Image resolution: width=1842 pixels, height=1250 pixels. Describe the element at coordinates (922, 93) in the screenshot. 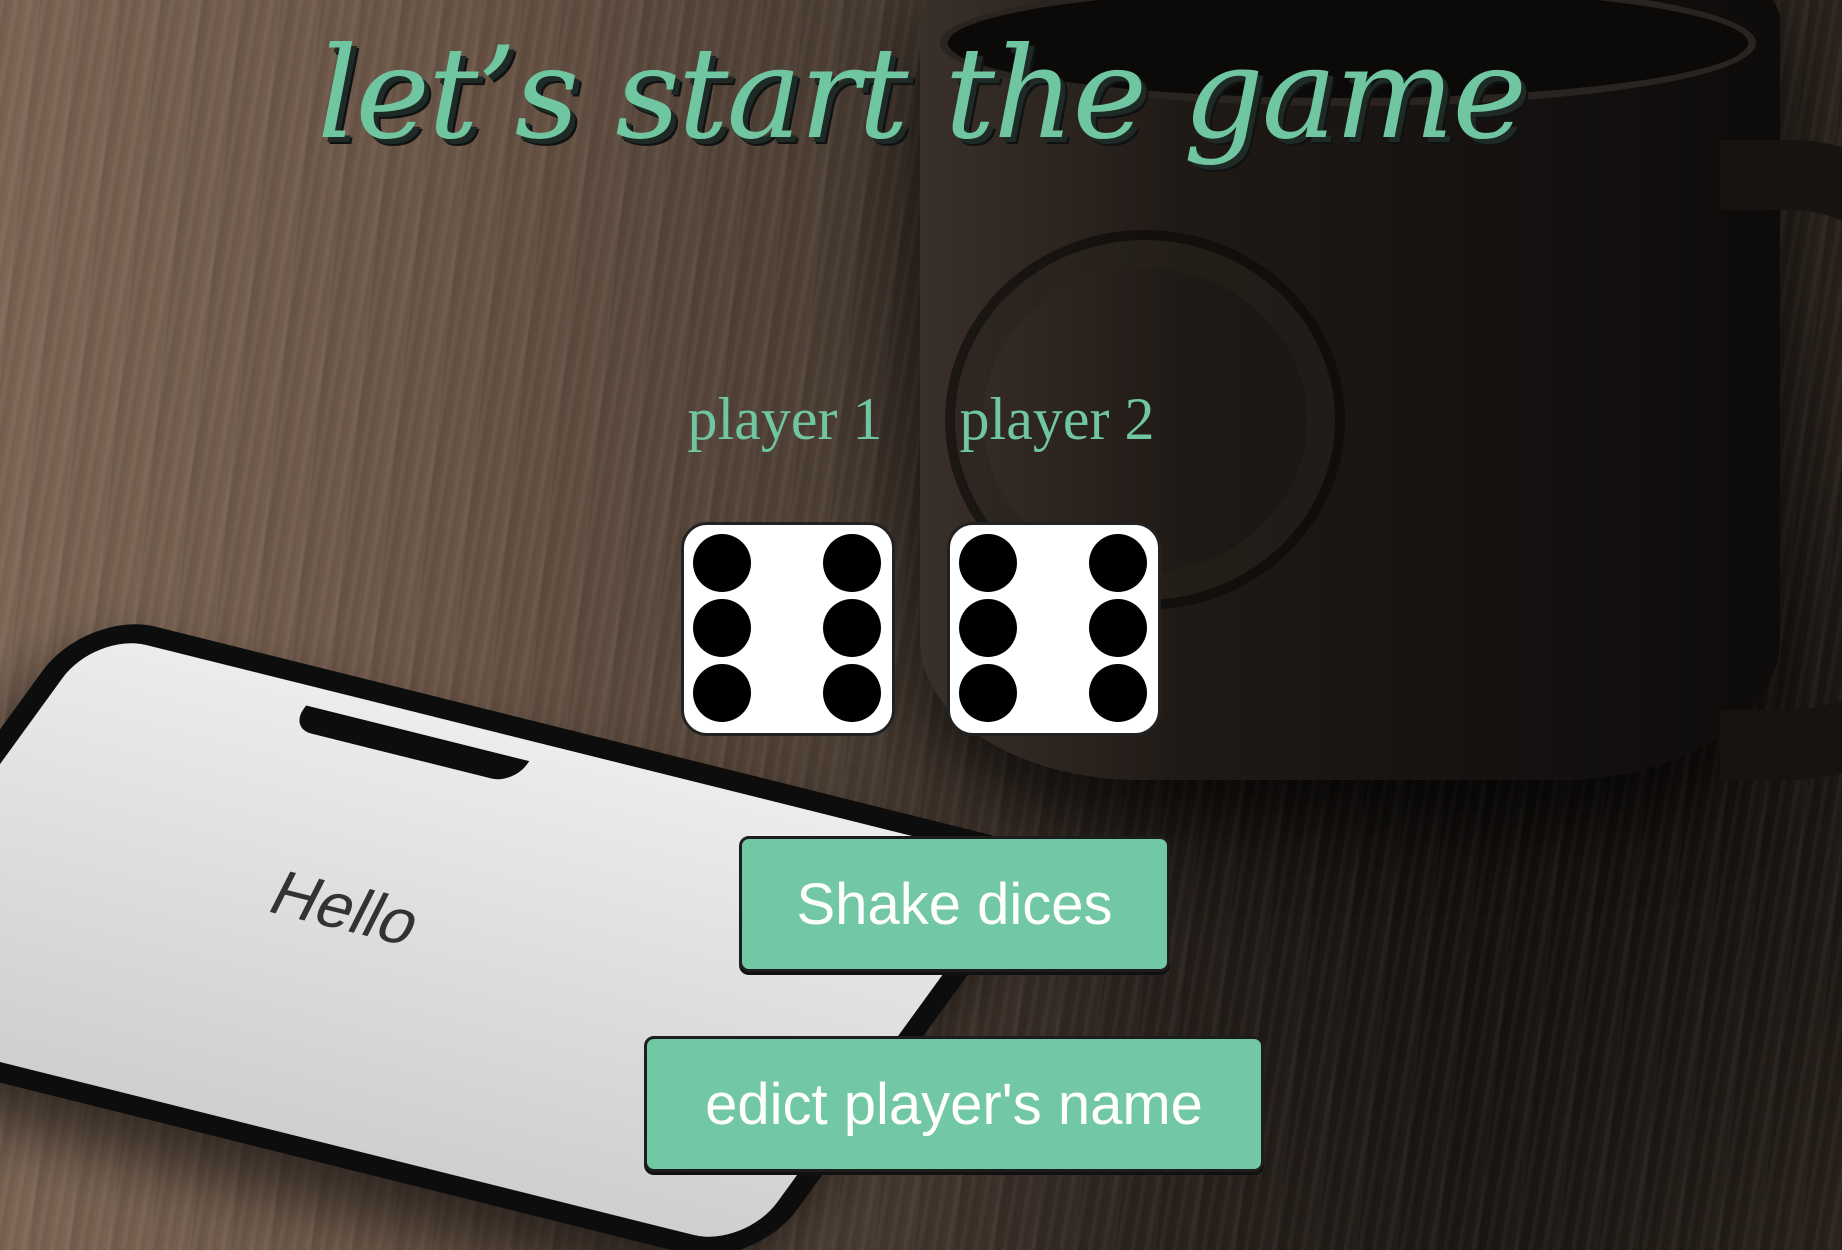

I see `page-title: let’s start the game` at that location.